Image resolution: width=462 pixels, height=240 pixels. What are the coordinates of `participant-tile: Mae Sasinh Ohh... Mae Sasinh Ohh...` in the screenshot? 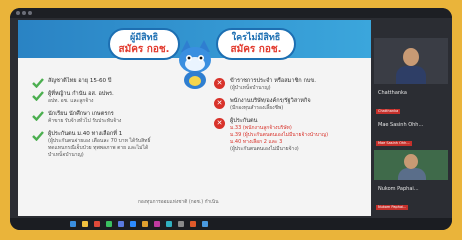 It's located at (411, 133).